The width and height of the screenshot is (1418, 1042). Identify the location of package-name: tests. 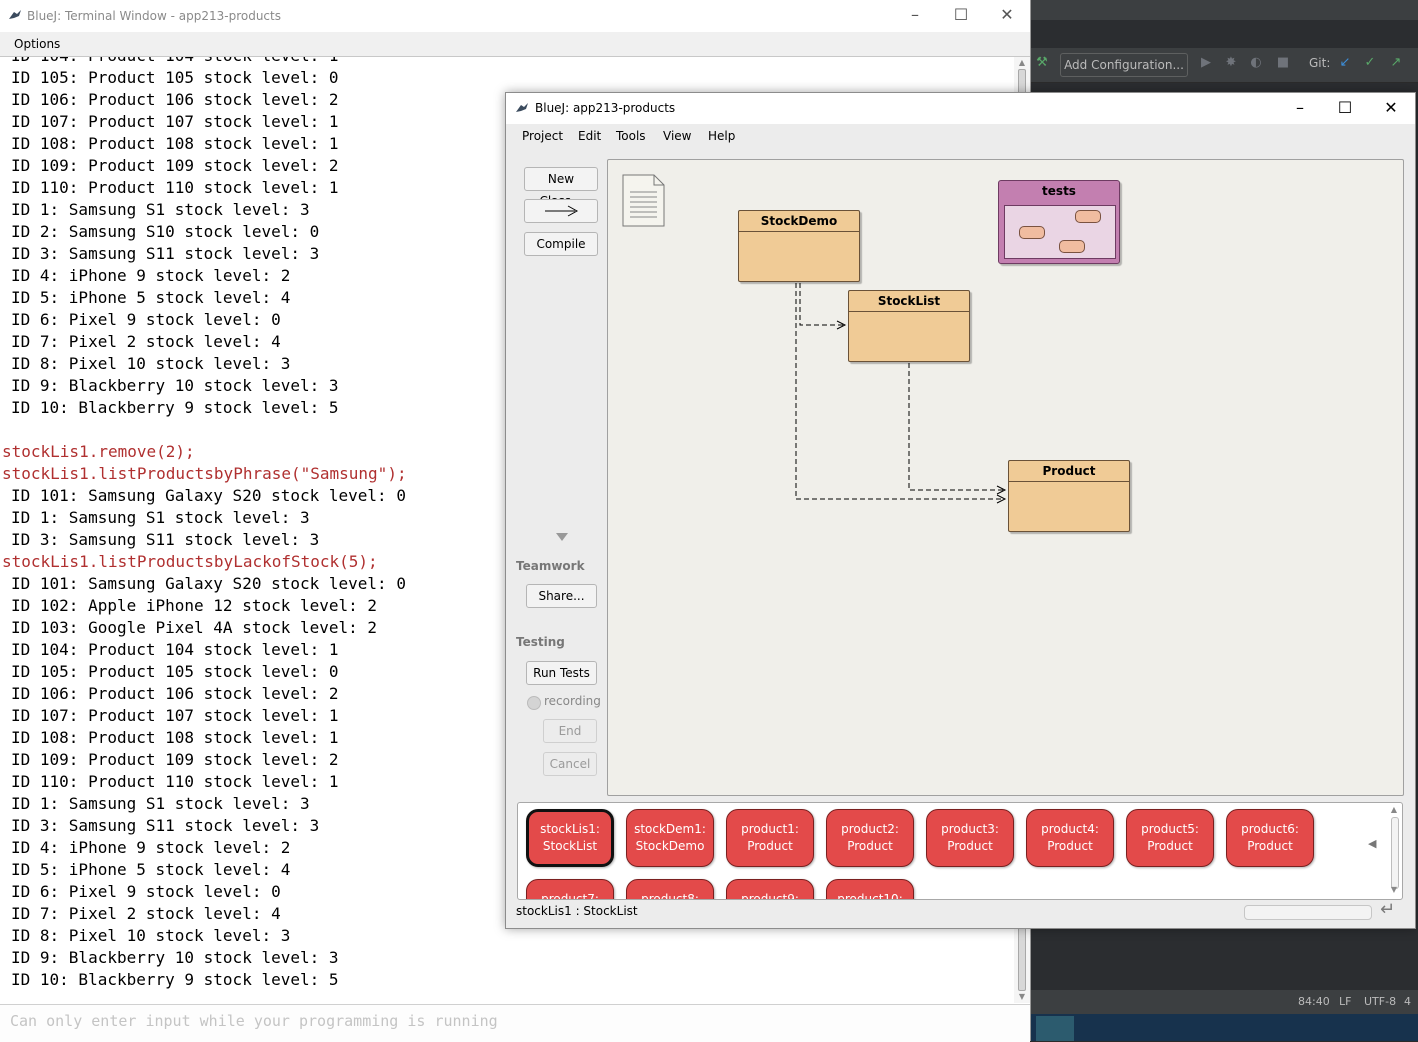
(1059, 191).